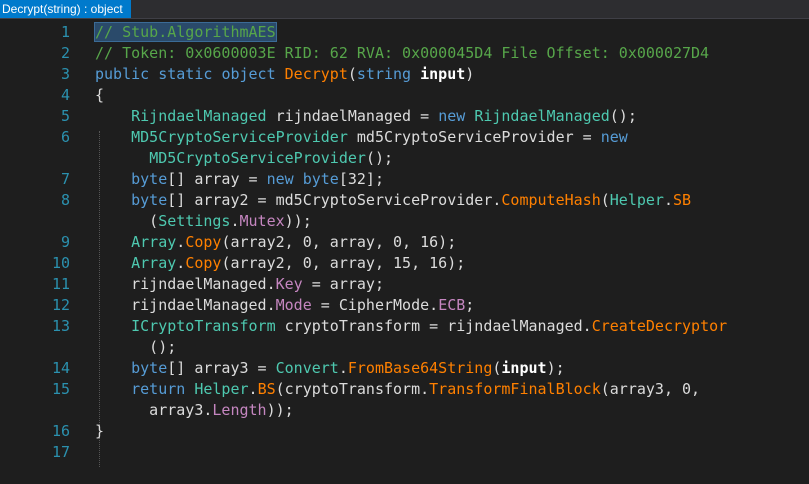  I want to click on code-text: // Stub.AlgorithmAES, so click(451, 32).